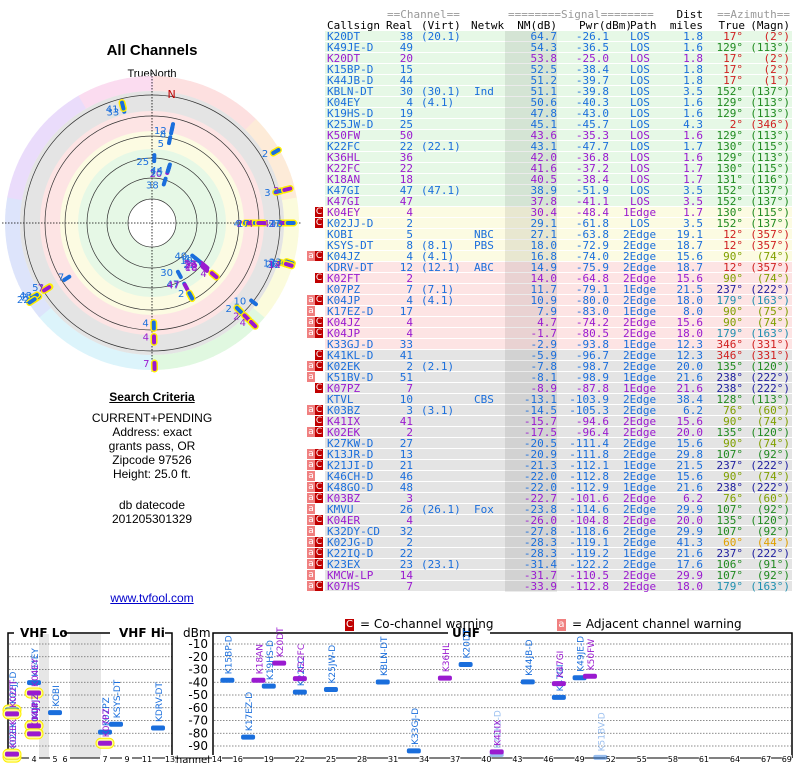  What do you see at coordinates (217, 759) in the screenshot?
I see `x-tick-label: 14` at bounding box center [217, 759].